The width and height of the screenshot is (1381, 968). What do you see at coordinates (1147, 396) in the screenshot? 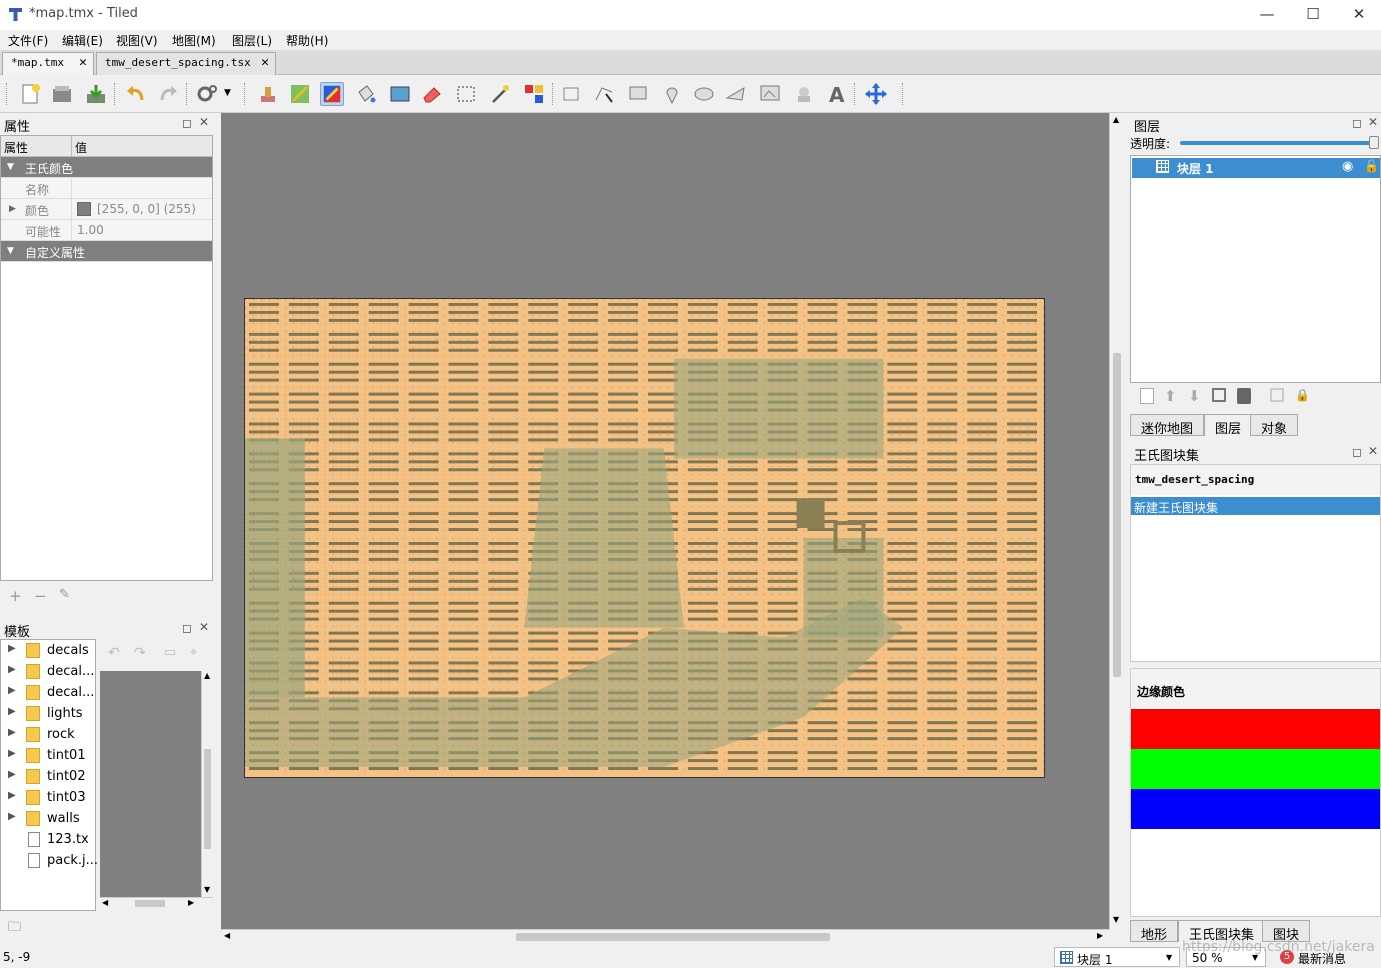
I see `new-layer-icon` at bounding box center [1147, 396].